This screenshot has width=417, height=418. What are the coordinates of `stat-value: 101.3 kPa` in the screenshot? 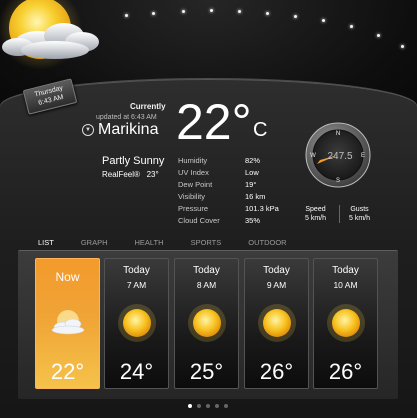 It's located at (262, 208).